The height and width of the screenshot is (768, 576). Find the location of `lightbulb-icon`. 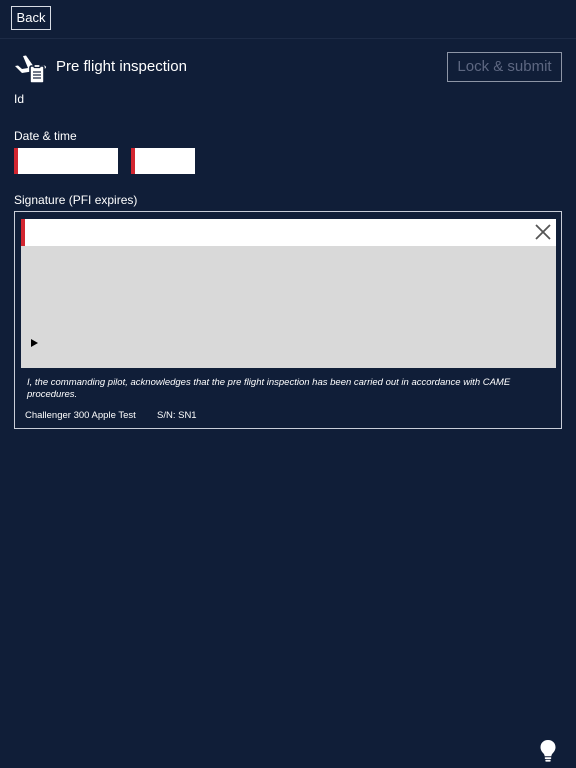

lightbulb-icon is located at coordinates (548, 751).